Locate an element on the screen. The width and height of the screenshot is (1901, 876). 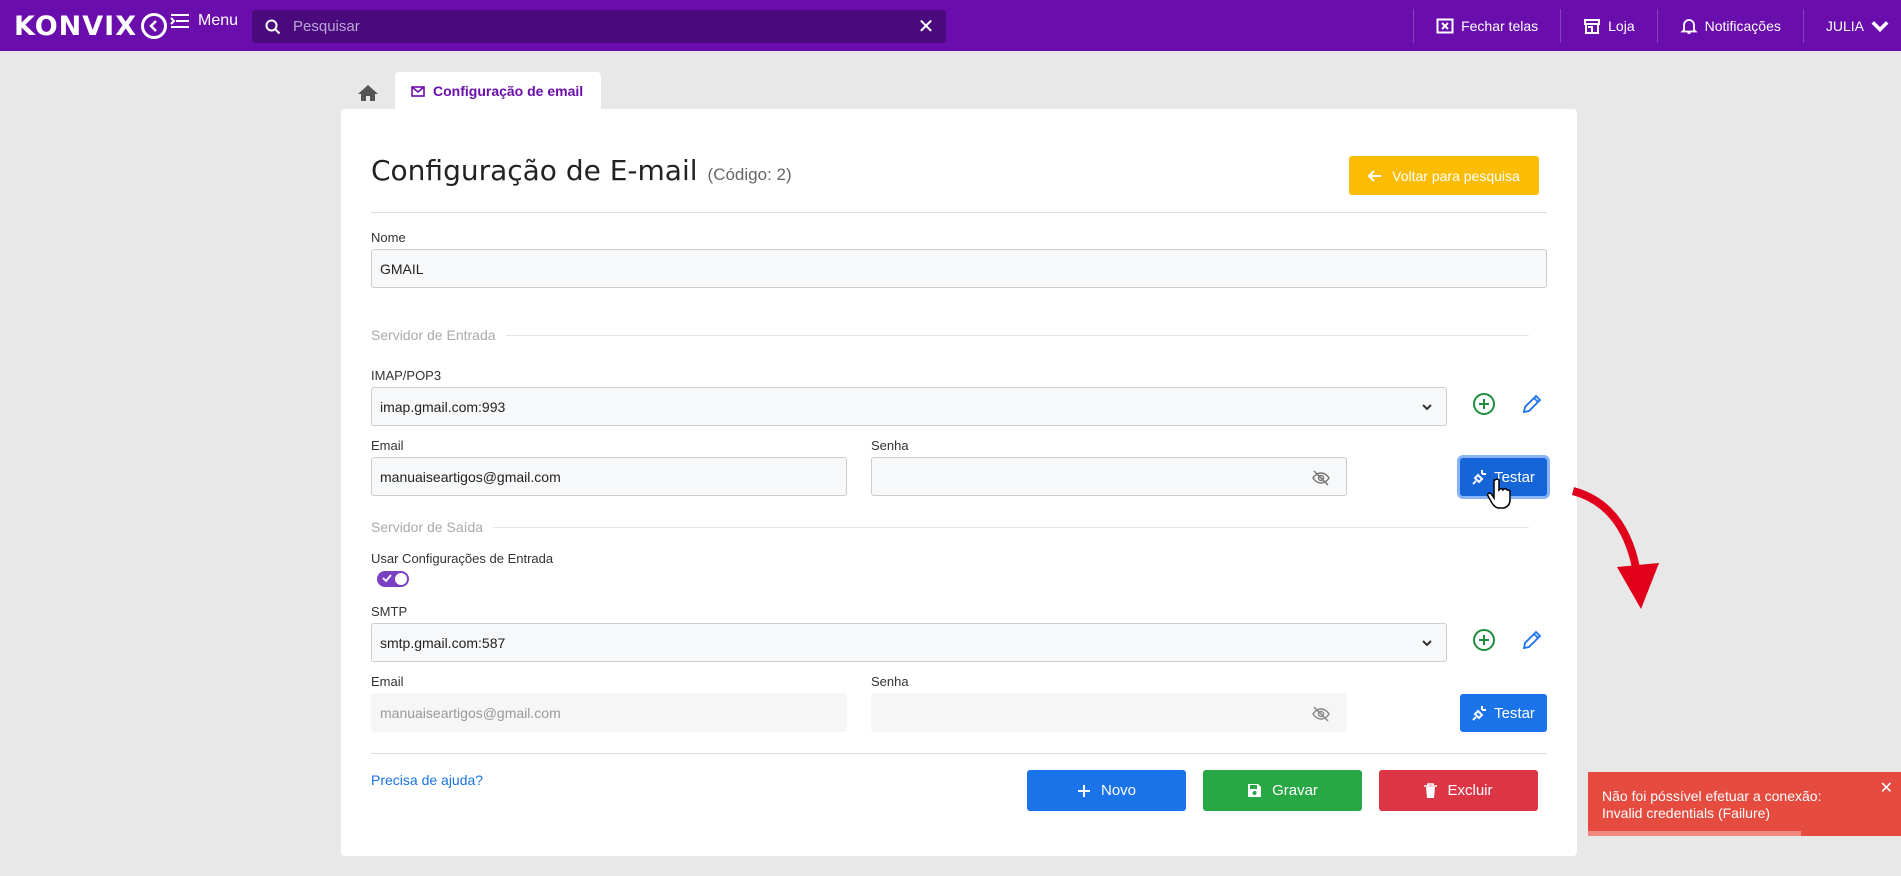
tab-label: Configuração de email is located at coordinates (508, 91).